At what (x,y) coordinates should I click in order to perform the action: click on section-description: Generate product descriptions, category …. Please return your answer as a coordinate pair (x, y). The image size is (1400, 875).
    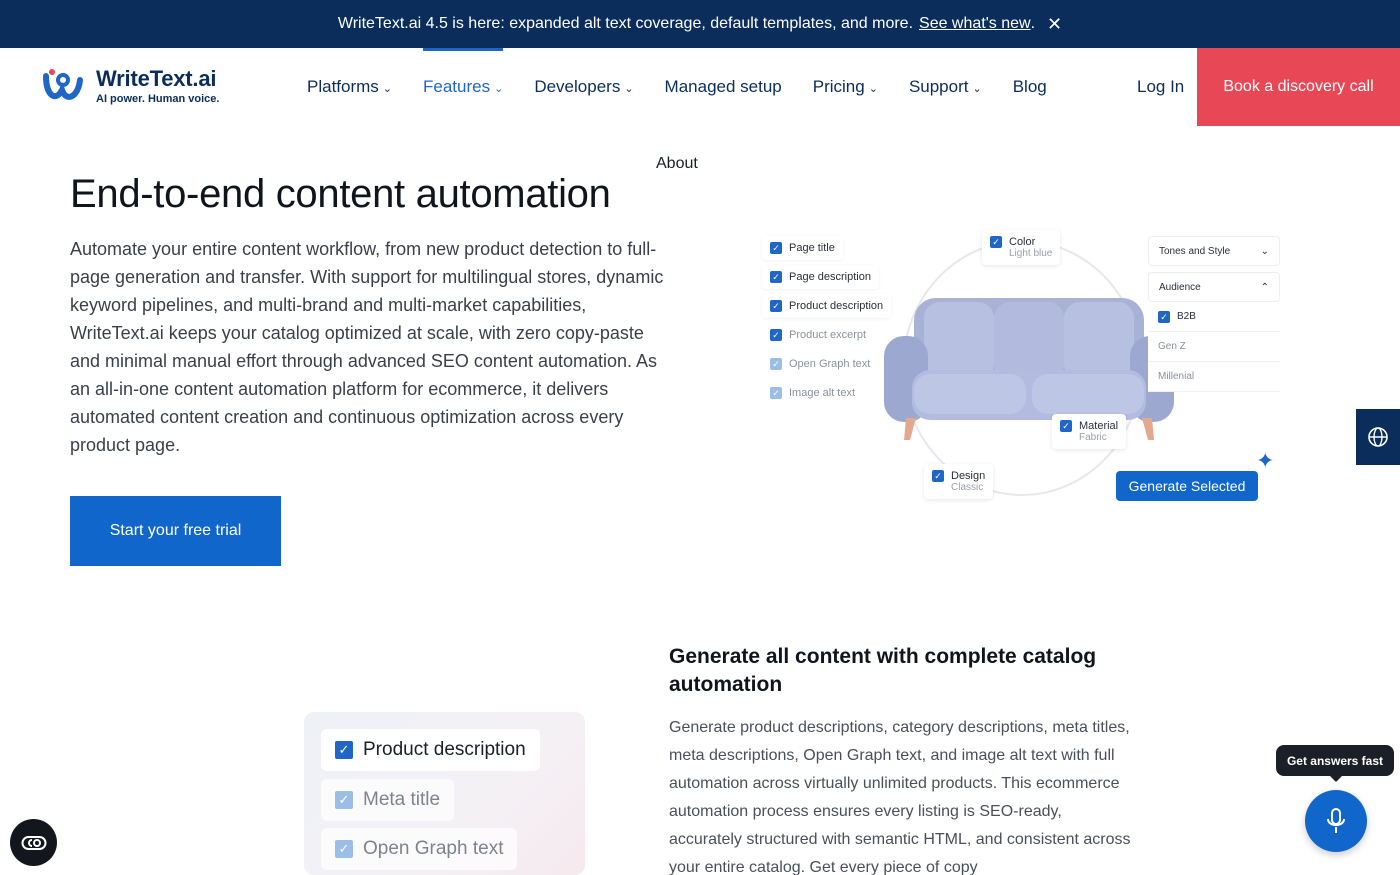
    Looking at the image, I should click on (900, 797).